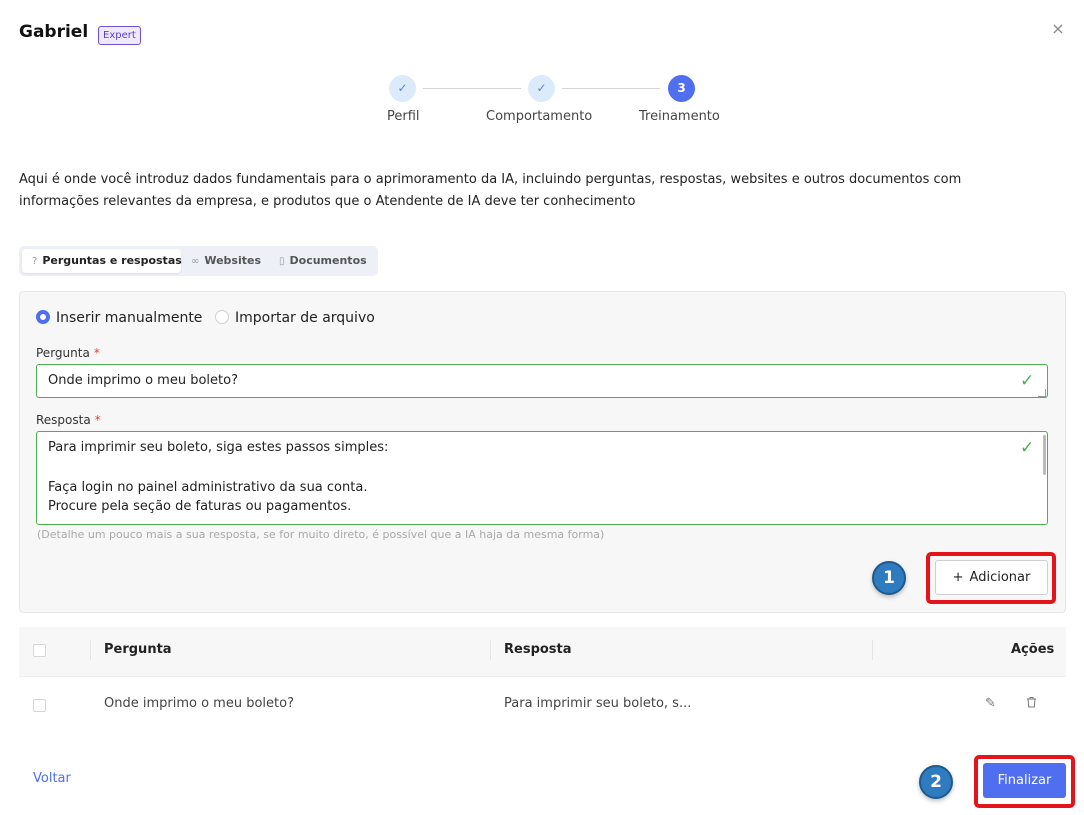  I want to click on radio-unselected-icon, so click(222, 317).